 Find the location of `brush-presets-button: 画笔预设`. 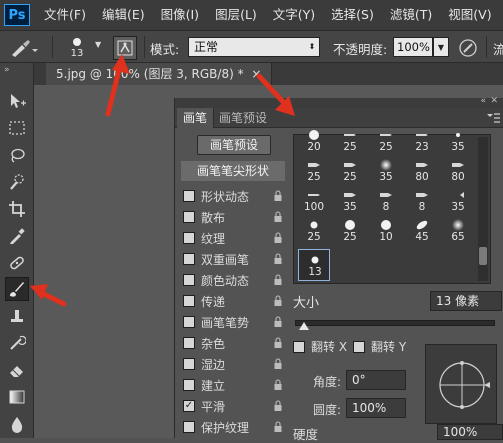

brush-presets-button: 画笔预设 is located at coordinates (234, 145).